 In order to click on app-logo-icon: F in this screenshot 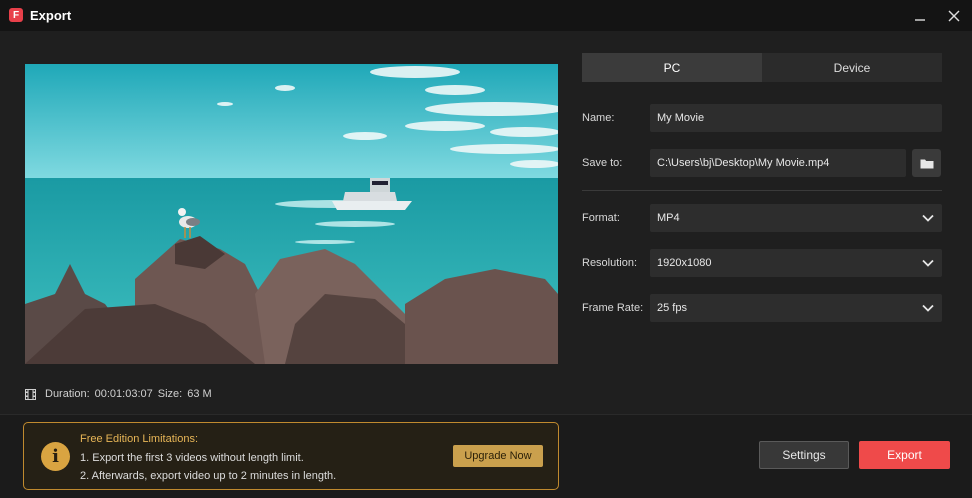, I will do `click(16, 15)`.